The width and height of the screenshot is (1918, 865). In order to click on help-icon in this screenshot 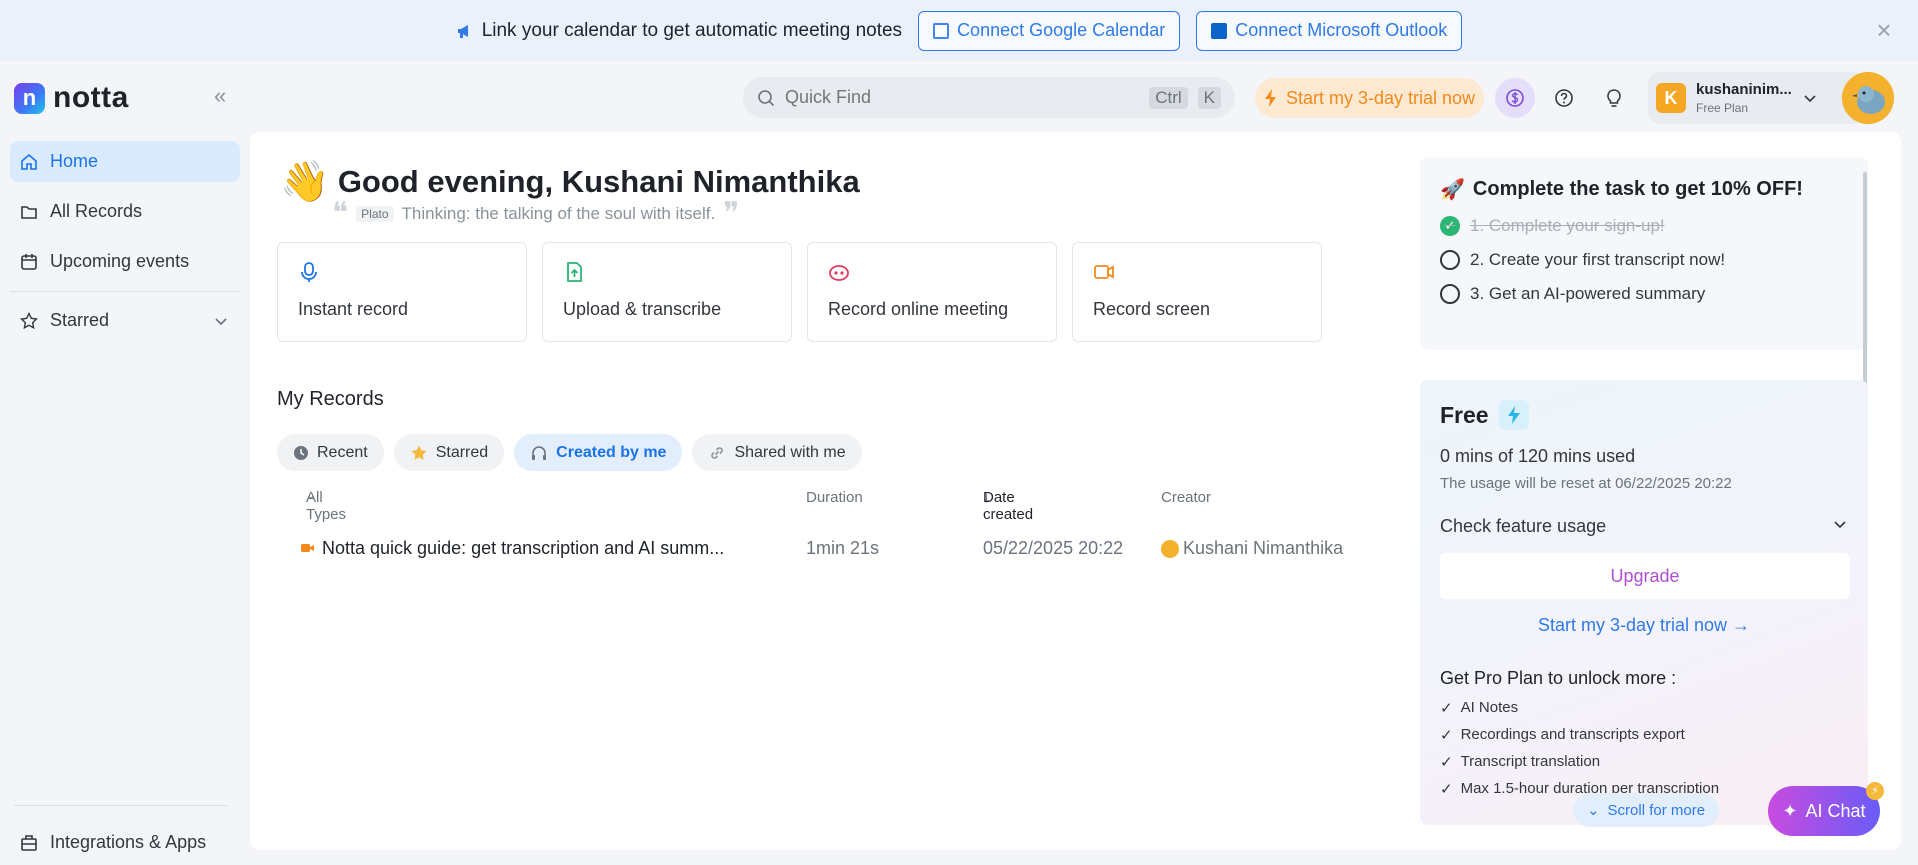, I will do `click(1564, 98)`.